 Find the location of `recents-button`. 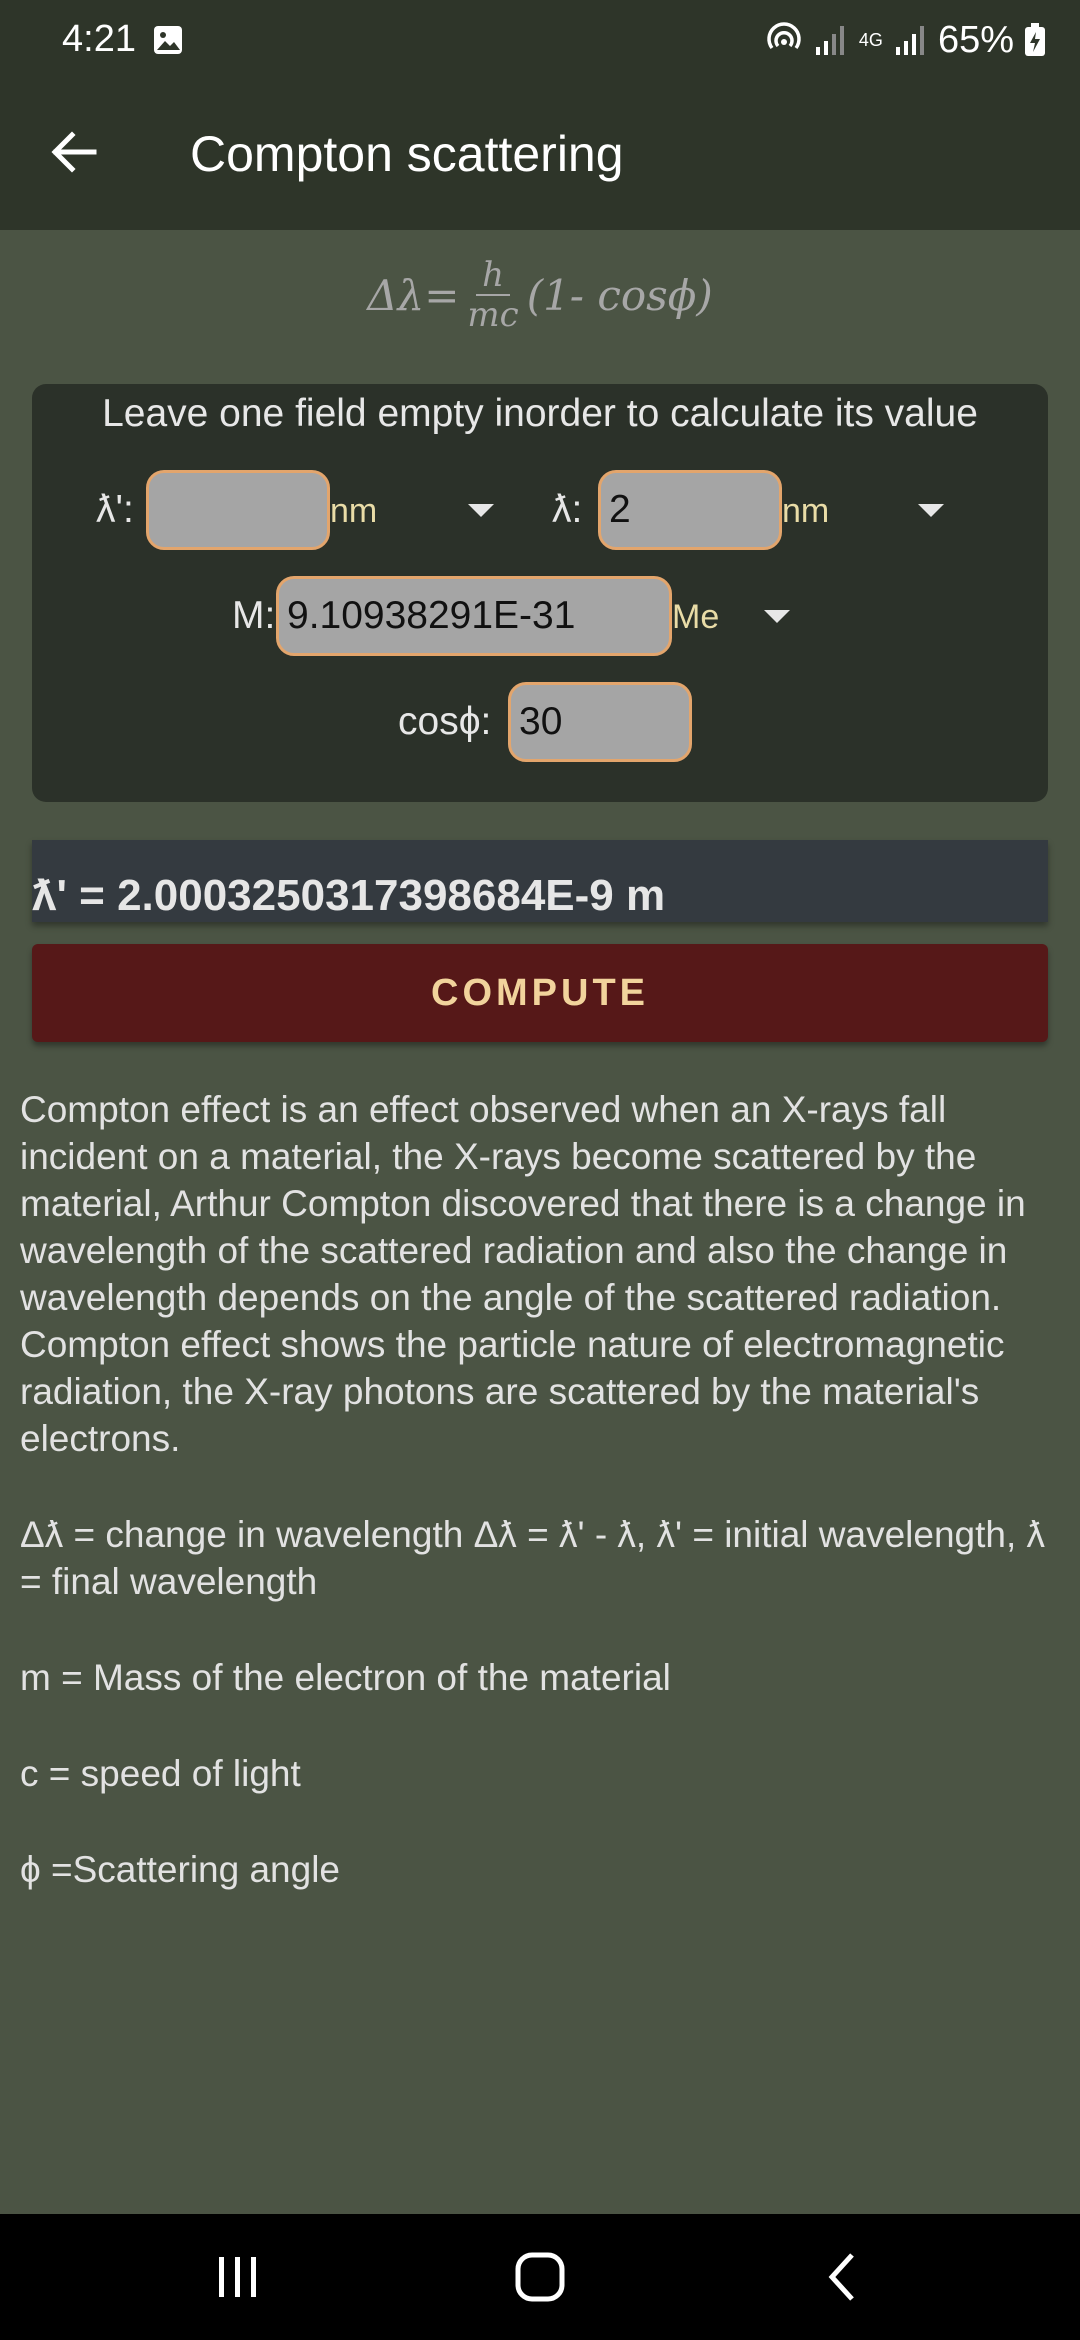

recents-button is located at coordinates (238, 2277).